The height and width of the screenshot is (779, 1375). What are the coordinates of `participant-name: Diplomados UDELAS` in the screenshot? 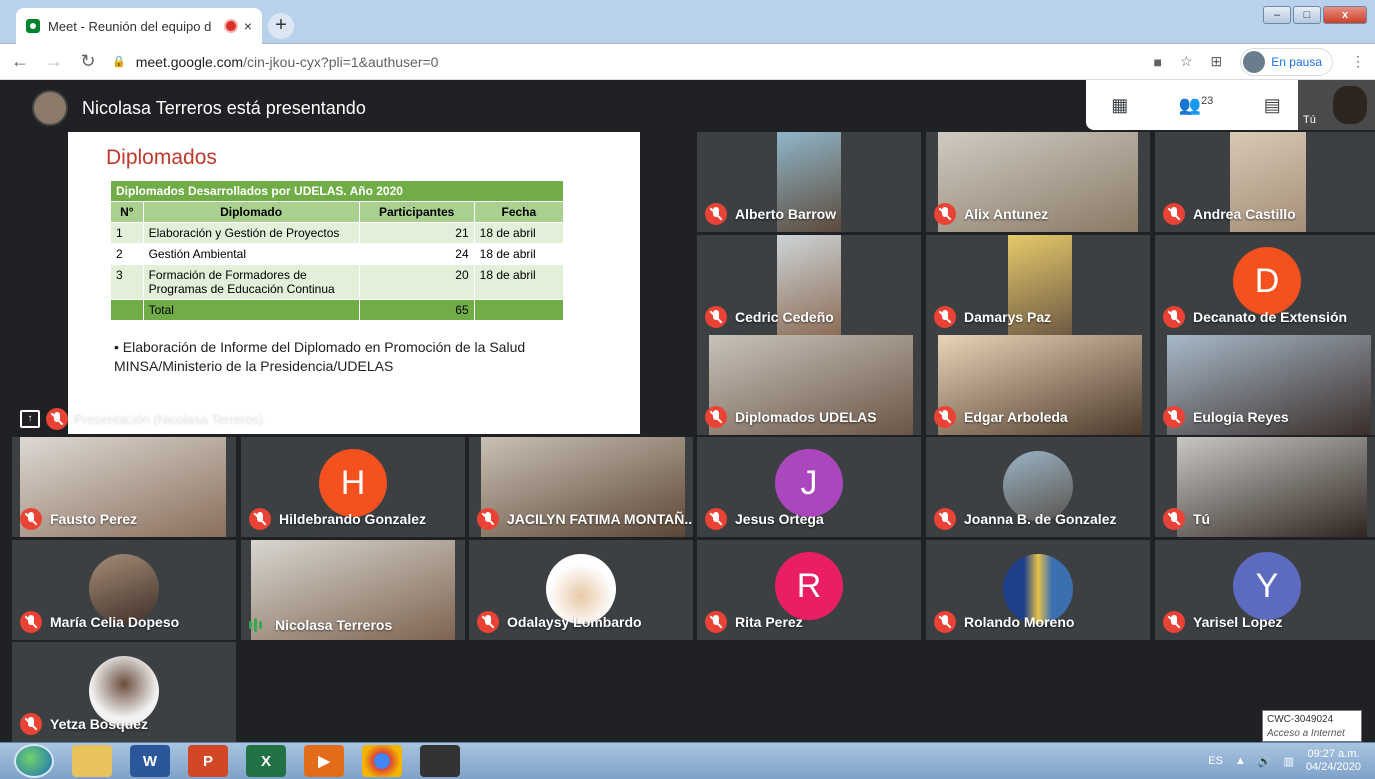 It's located at (806, 417).